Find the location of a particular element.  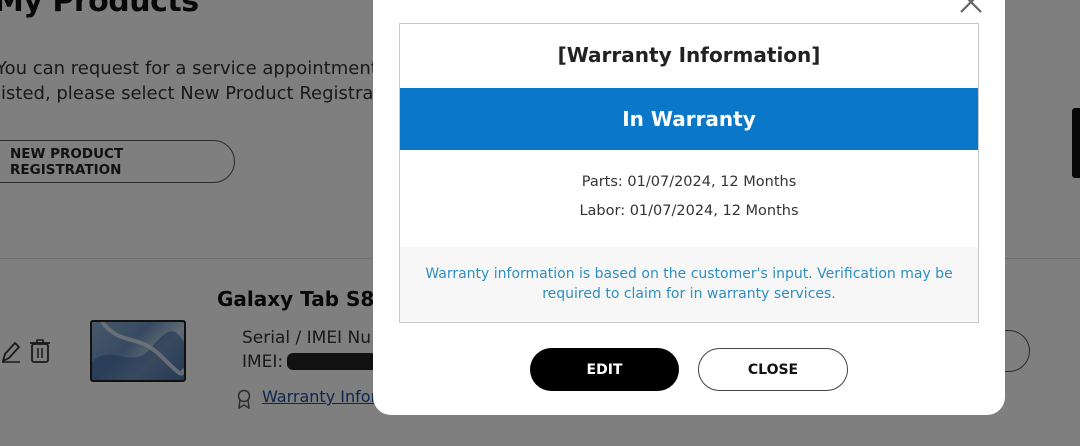

edit-button: EDIT is located at coordinates (604, 369).